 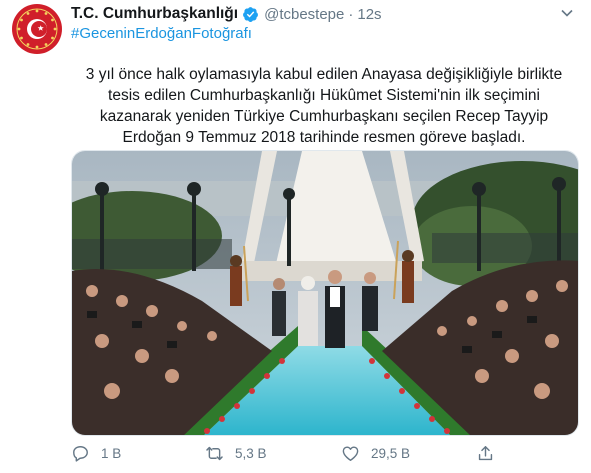 What do you see at coordinates (161, 33) in the screenshot?
I see `hashtag-link: #GeceninErdoğanFotoğrafı` at bounding box center [161, 33].